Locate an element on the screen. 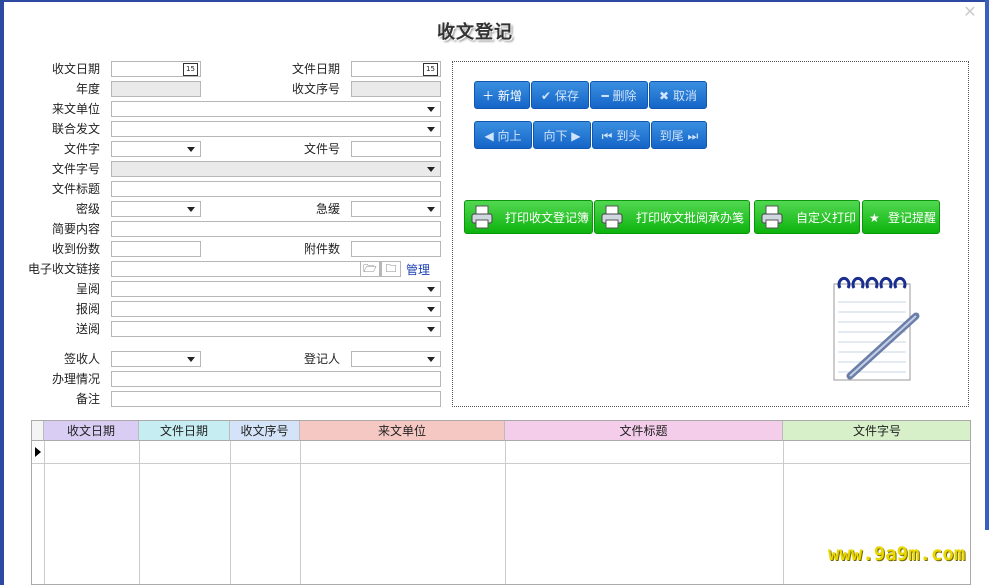  recv-seq-field is located at coordinates (396, 89).